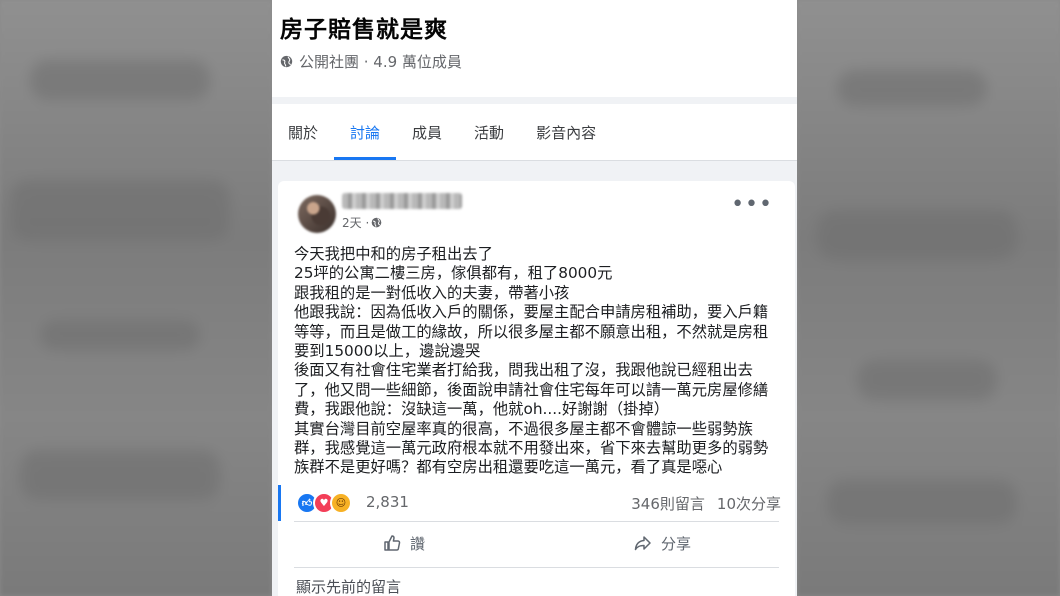 The width and height of the screenshot is (1060, 596). I want to click on comment-count: 346則留言, so click(668, 503).